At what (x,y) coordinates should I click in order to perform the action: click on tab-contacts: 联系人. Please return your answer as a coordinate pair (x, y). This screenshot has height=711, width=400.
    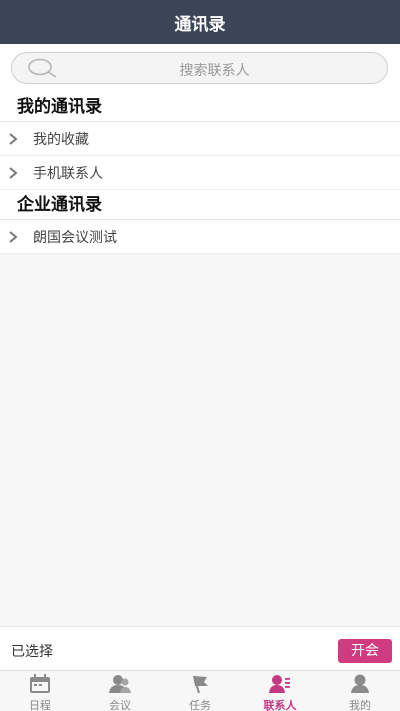
    Looking at the image, I should click on (280, 691).